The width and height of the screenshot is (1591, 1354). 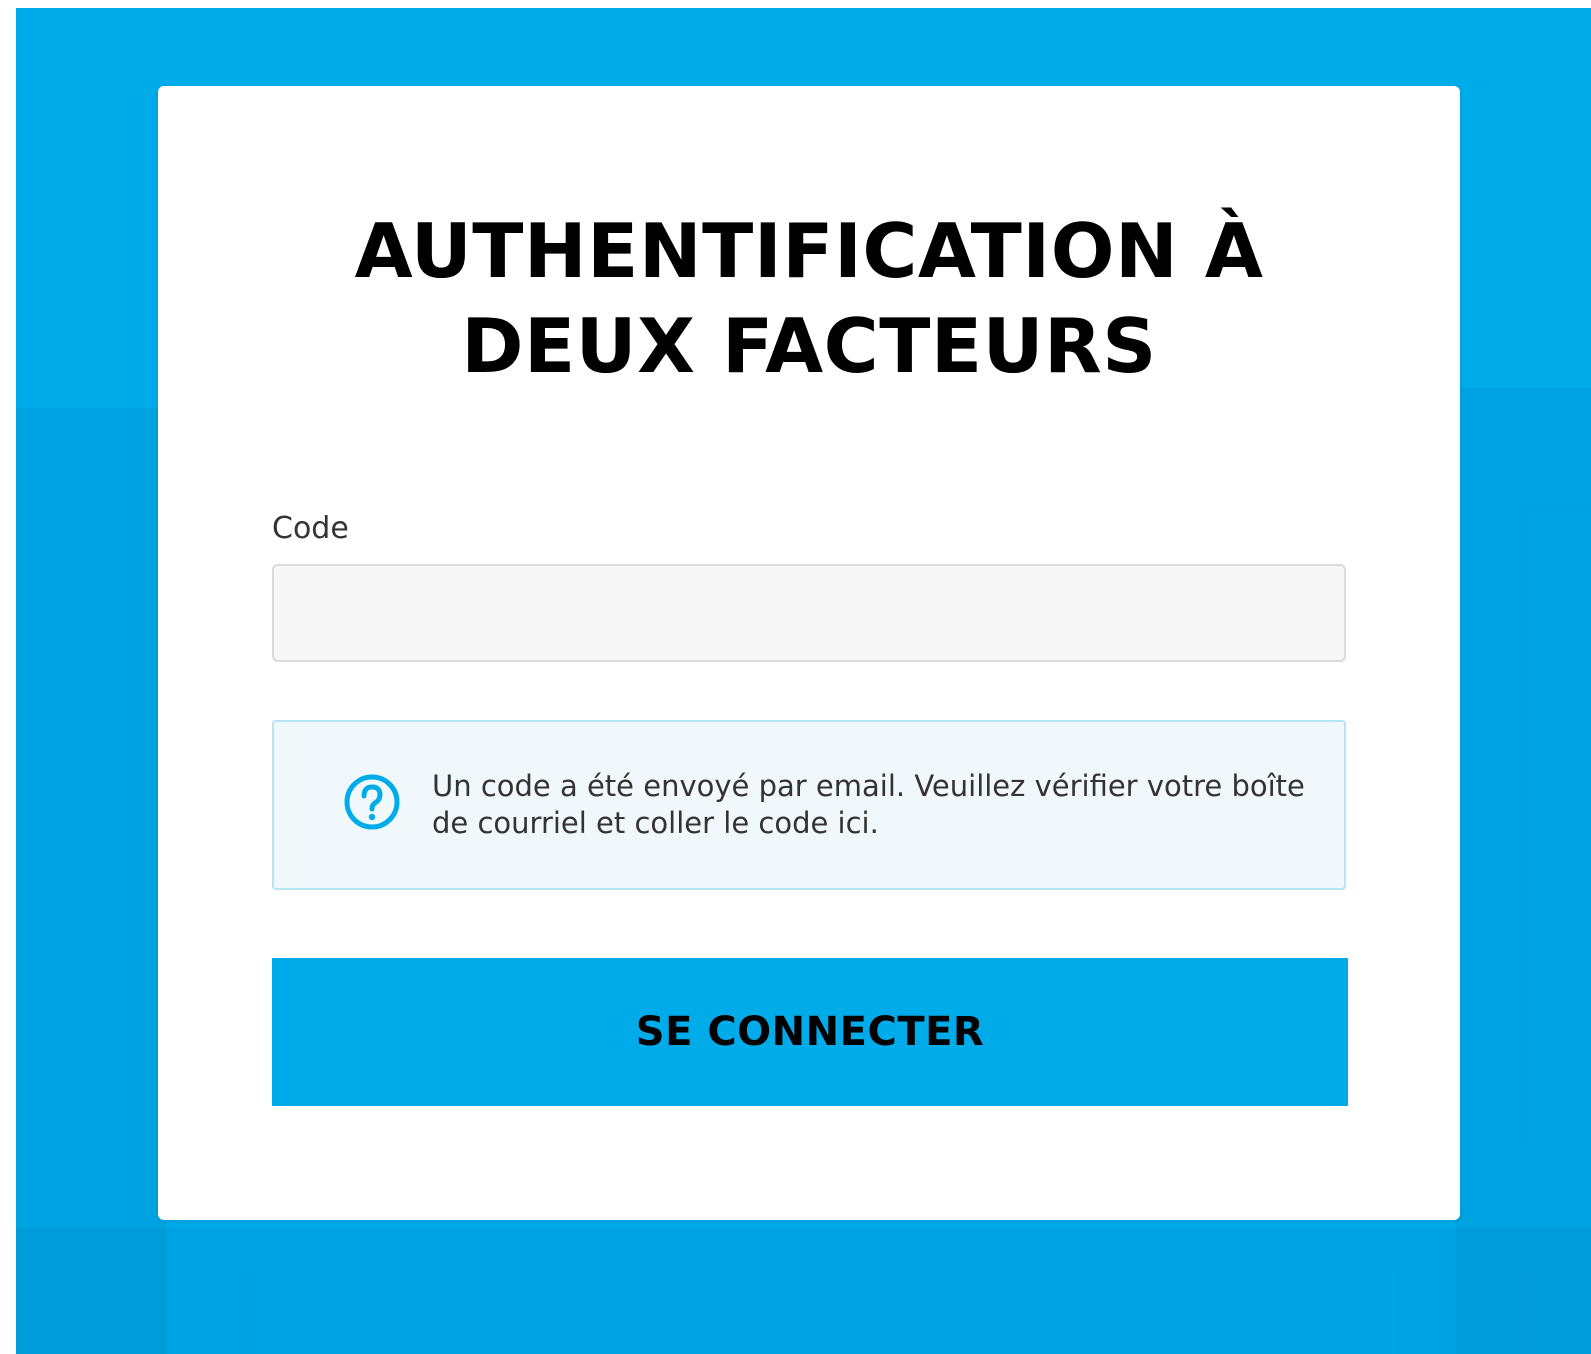 I want to click on background-ground, so click(x=803, y=1291).